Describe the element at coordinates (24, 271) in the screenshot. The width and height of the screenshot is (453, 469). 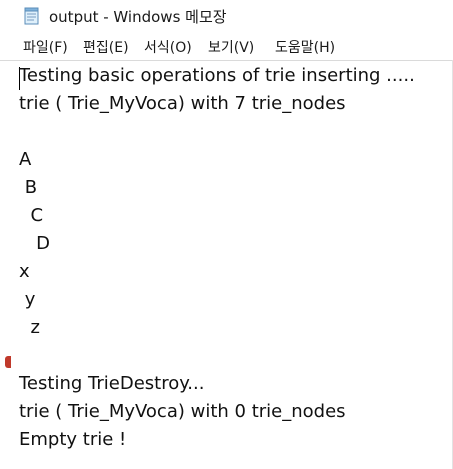
I see `text-line: x` at that location.